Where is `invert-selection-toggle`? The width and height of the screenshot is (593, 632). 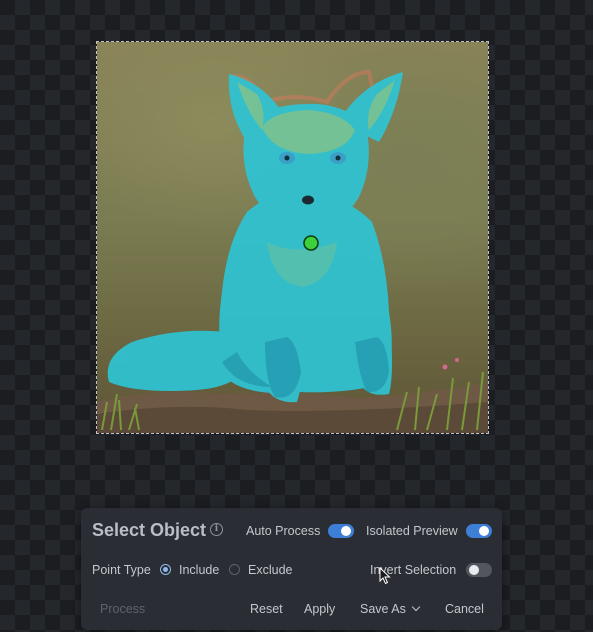 invert-selection-toggle is located at coordinates (479, 570).